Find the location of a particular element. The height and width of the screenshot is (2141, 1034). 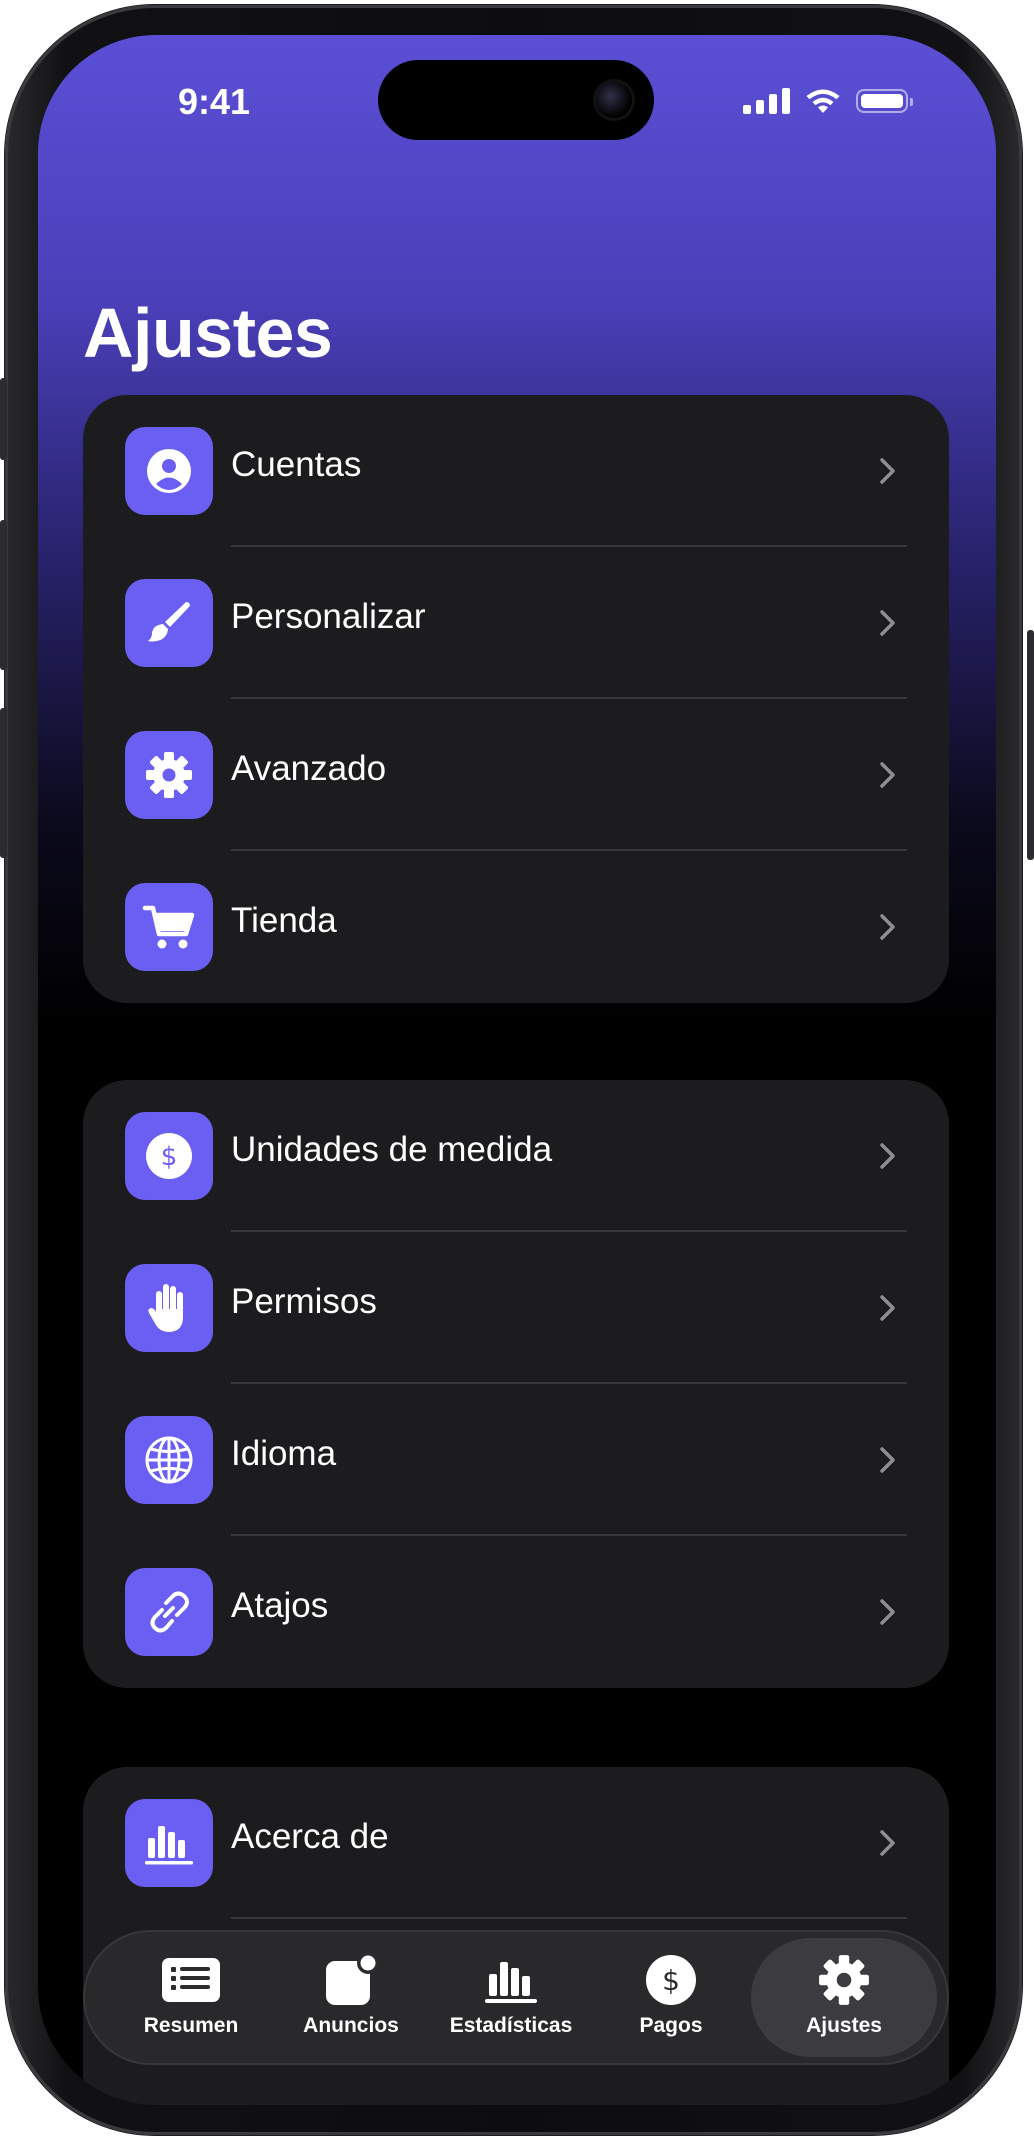

row-label: Permisos is located at coordinates (304, 1301).